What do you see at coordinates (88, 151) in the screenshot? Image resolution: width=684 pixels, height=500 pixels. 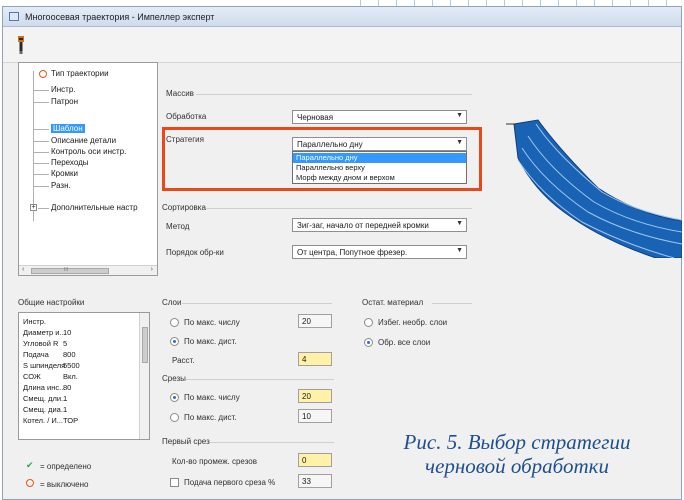 I see `tree-item-tool-axis-control: Контроль оси инстр.` at bounding box center [88, 151].